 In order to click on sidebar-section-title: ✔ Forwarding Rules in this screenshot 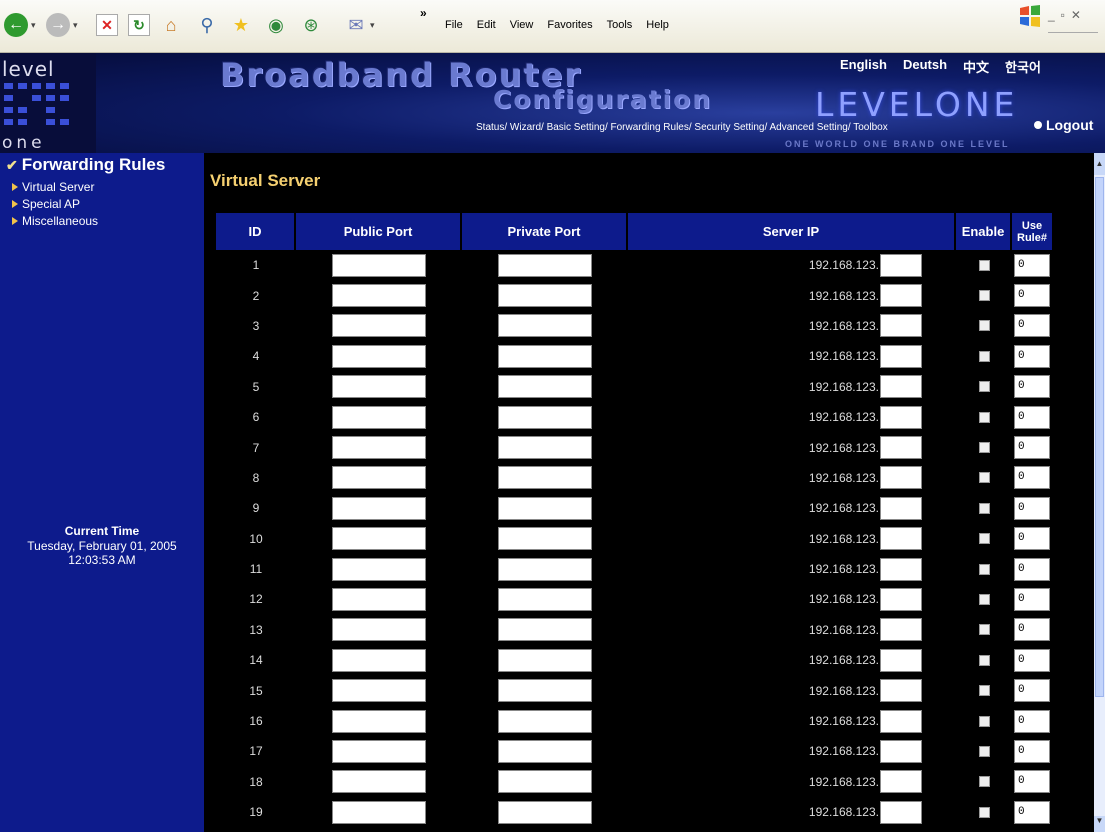, I will do `click(85, 165)`.